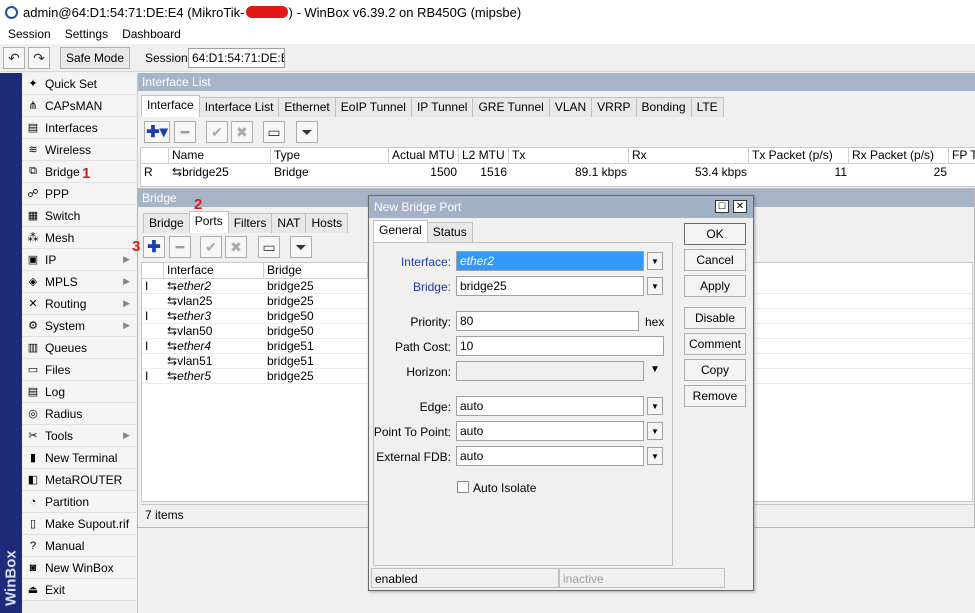 The height and width of the screenshot is (613, 975). I want to click on bridge-tab-nat: NAT, so click(289, 223).